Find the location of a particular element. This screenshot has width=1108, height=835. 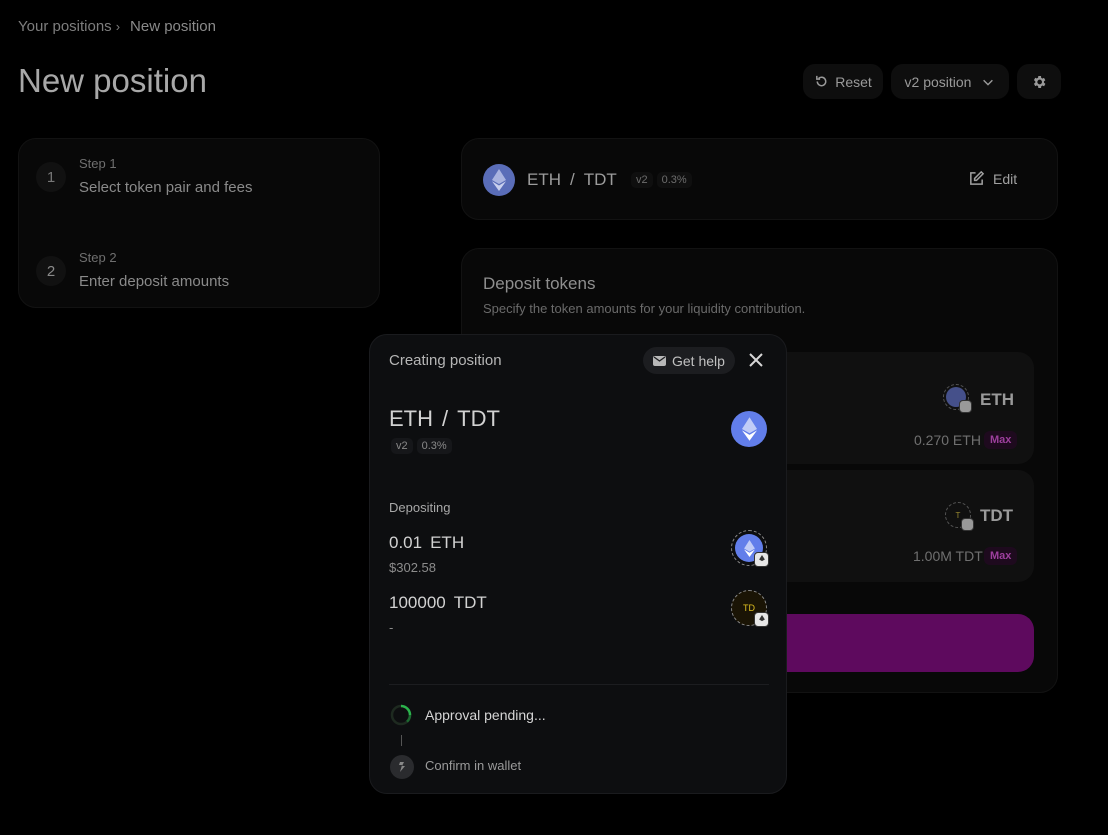

pair-token1: TDT is located at coordinates (600, 179).